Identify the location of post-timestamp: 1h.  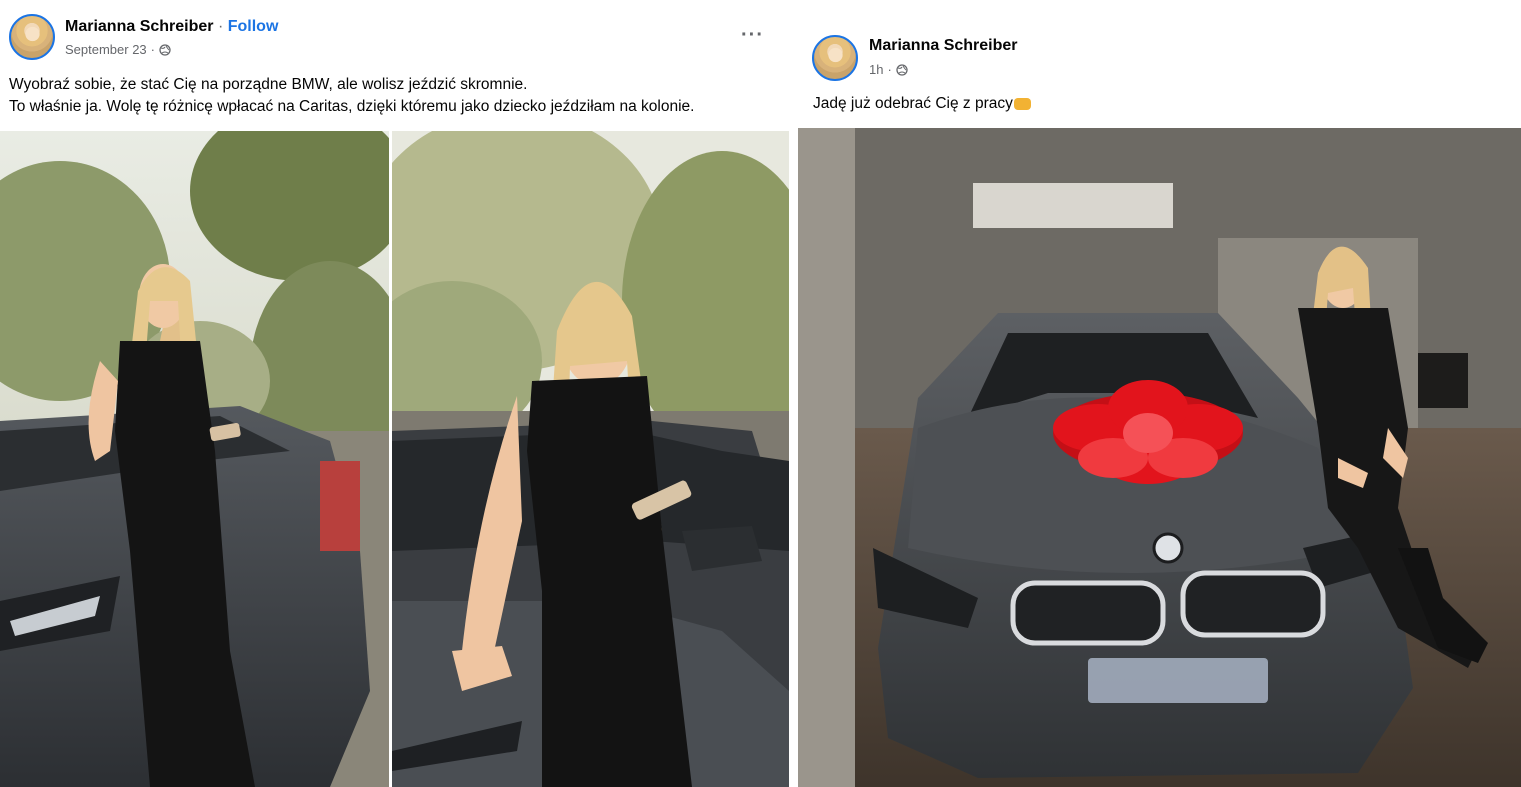
(876, 69).